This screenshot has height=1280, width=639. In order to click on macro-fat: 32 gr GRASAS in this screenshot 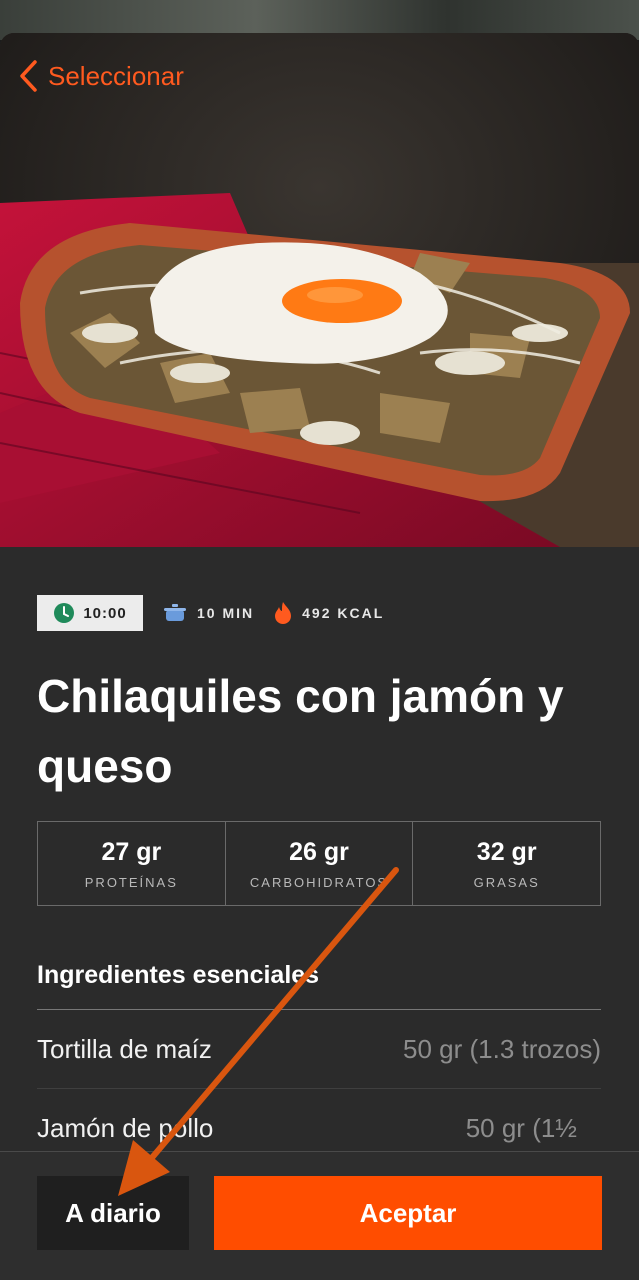, I will do `click(506, 863)`.